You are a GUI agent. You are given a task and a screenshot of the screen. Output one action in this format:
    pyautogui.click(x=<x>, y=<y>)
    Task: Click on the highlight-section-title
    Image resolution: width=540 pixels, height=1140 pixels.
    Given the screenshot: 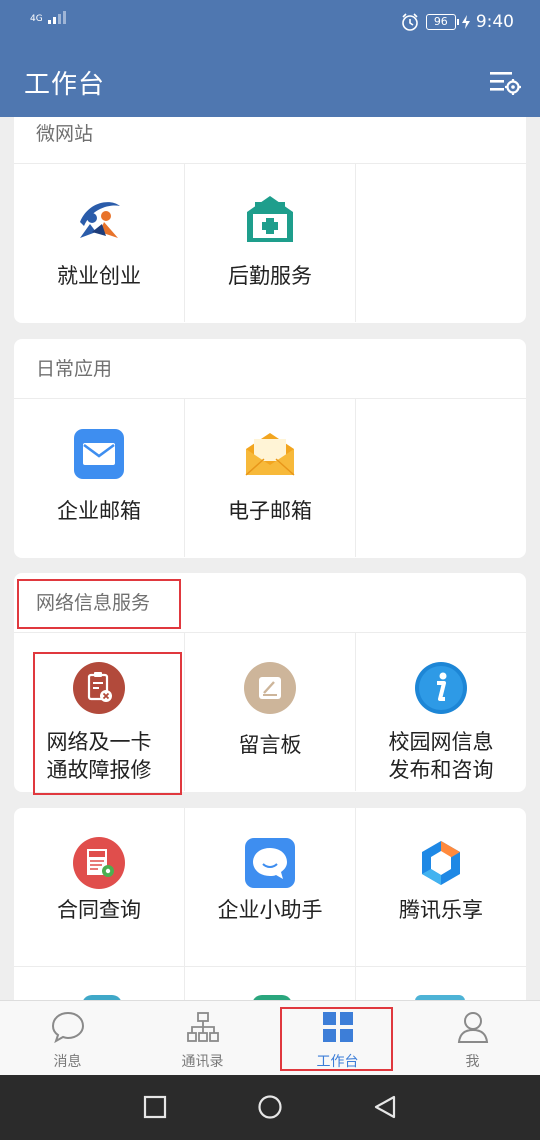 What is the action you would take?
    pyautogui.click(x=99, y=604)
    